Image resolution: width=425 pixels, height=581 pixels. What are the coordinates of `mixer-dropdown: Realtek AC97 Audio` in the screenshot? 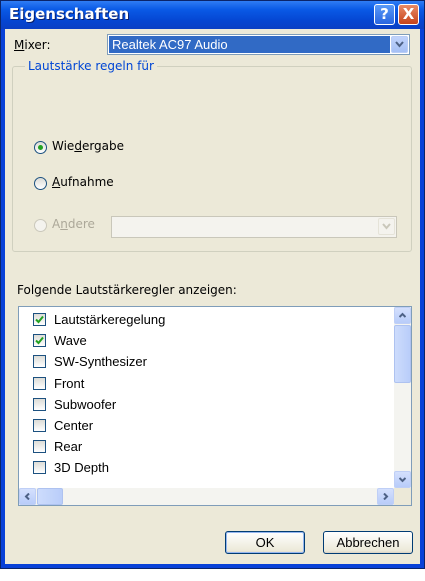 It's located at (258, 44).